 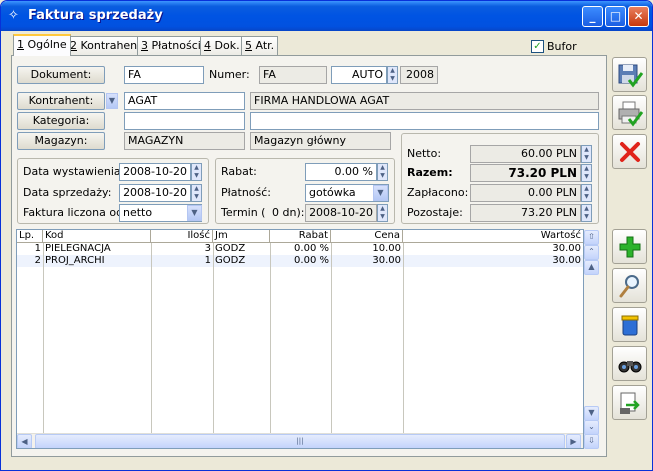 What do you see at coordinates (525, 213) in the screenshot?
I see `pozostaje-field: 73.20 PLN` at bounding box center [525, 213].